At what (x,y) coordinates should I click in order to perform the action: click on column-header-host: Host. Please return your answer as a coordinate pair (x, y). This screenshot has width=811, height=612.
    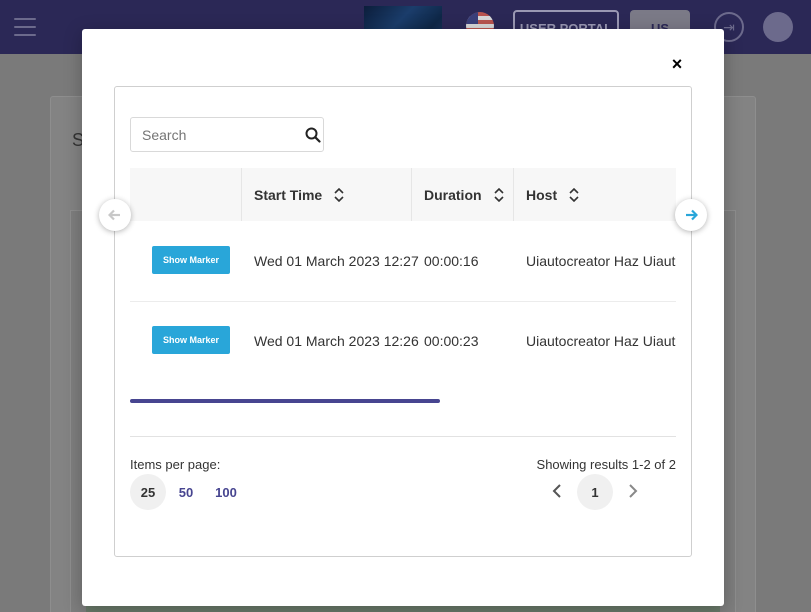
    Looking at the image, I should click on (552, 194).